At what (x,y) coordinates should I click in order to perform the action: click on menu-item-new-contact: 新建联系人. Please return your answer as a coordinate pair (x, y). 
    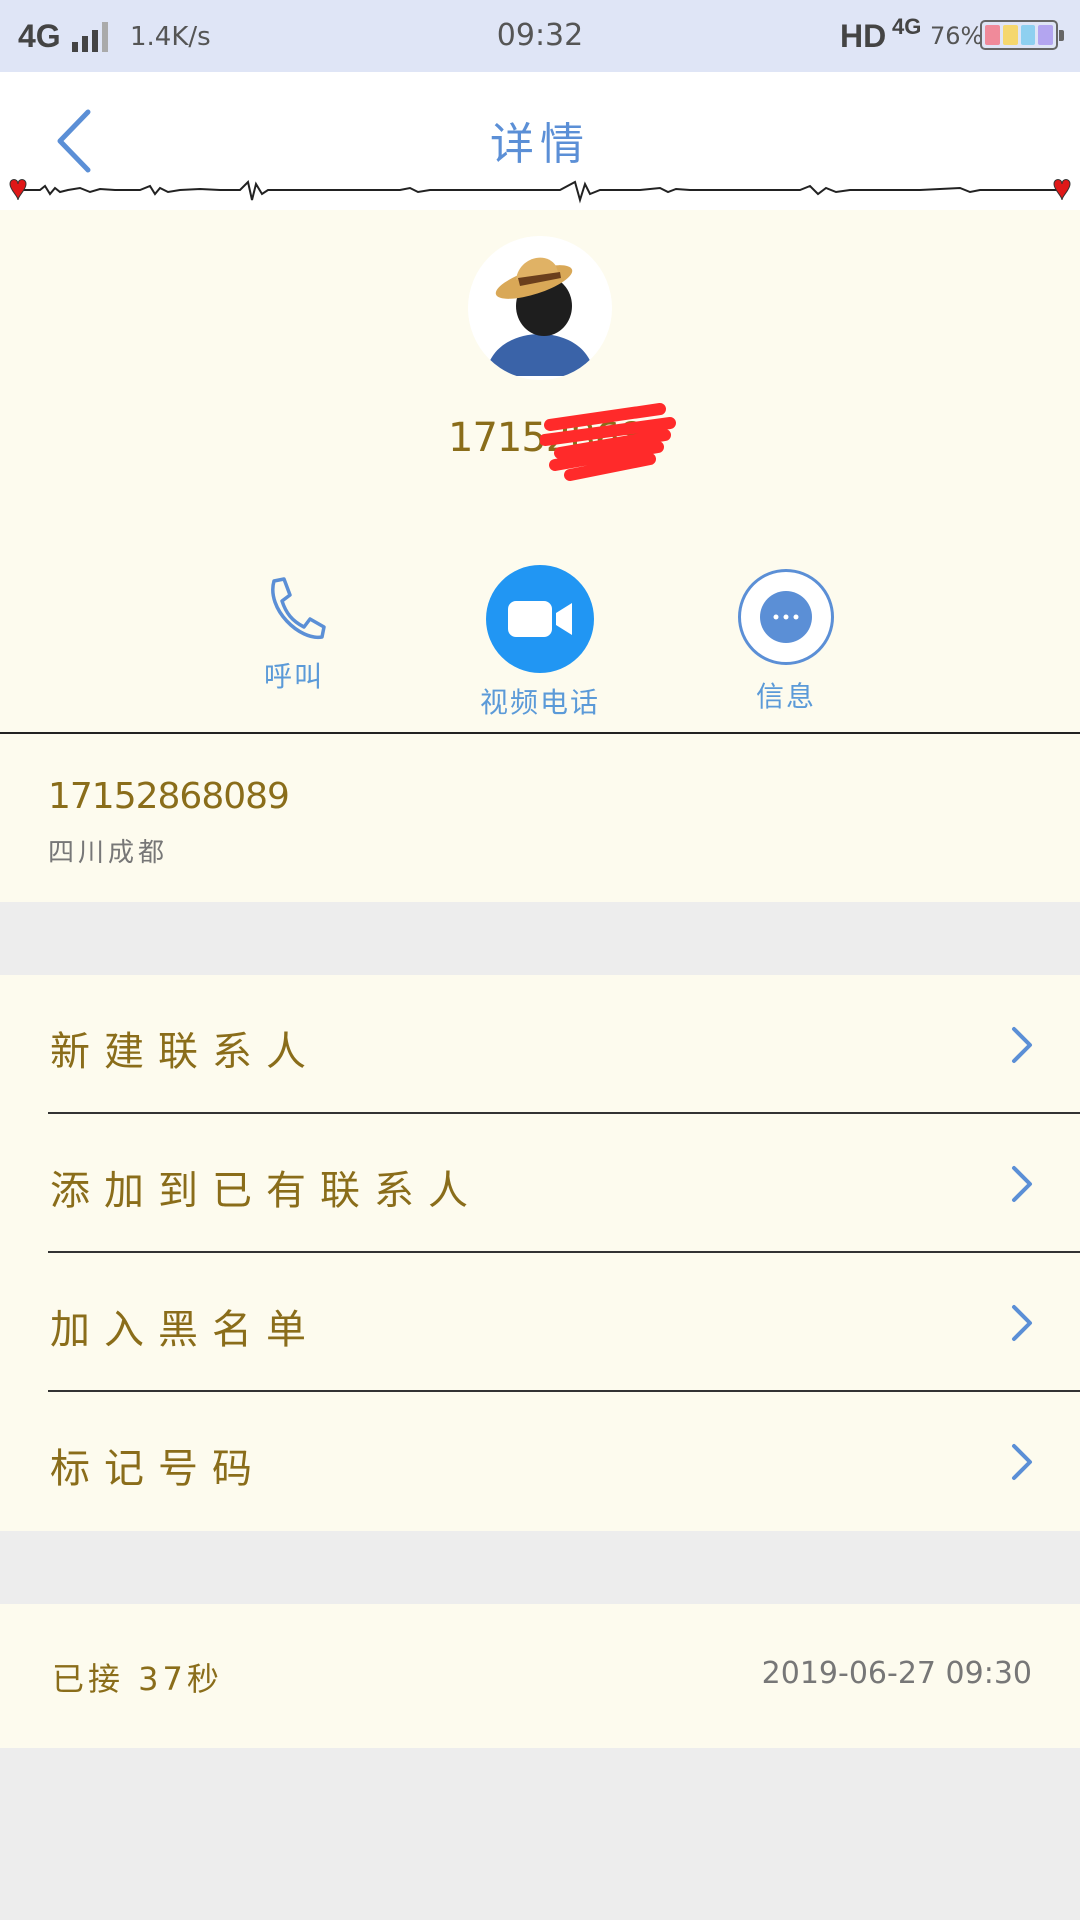
    Looking at the image, I should click on (540, 1044).